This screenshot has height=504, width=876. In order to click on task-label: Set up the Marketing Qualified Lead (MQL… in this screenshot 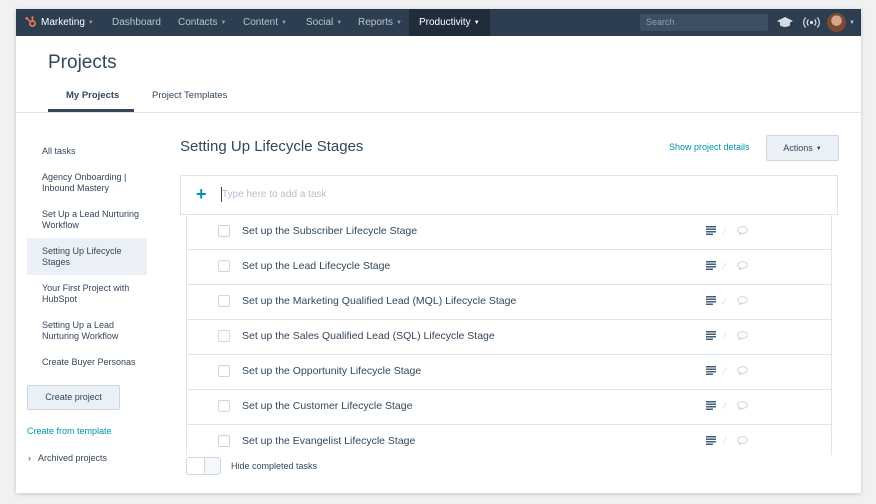, I will do `click(379, 301)`.